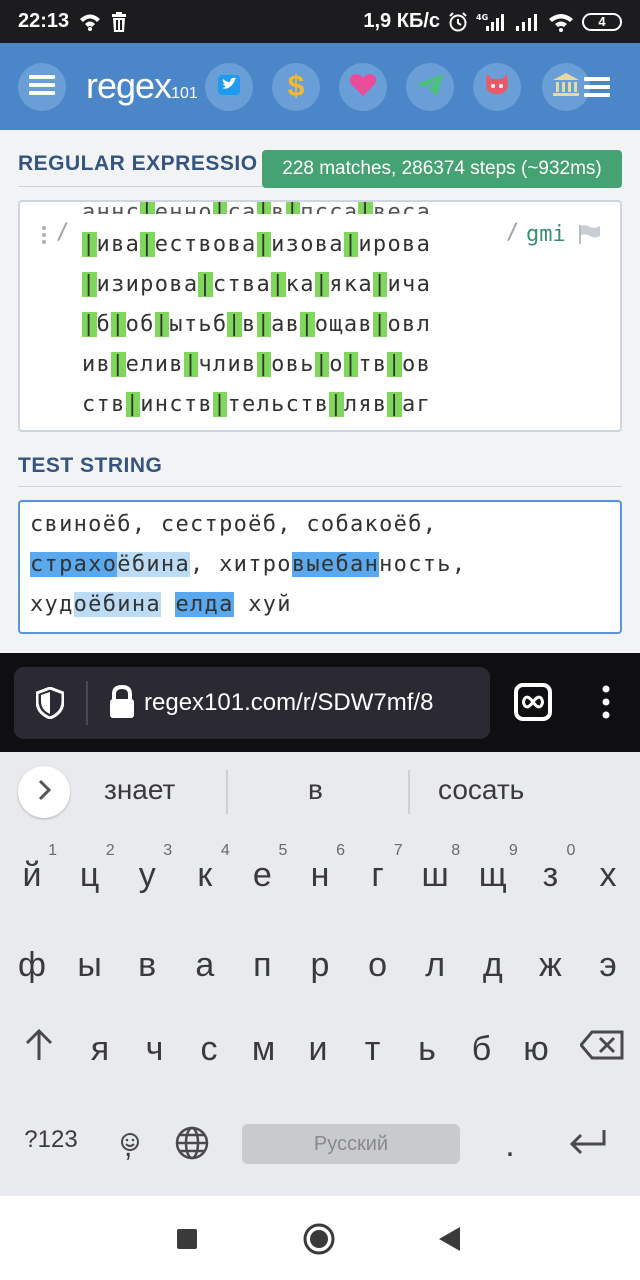 The image size is (640, 1280). What do you see at coordinates (482, 1049) in the screenshot?
I see `key-б: б` at bounding box center [482, 1049].